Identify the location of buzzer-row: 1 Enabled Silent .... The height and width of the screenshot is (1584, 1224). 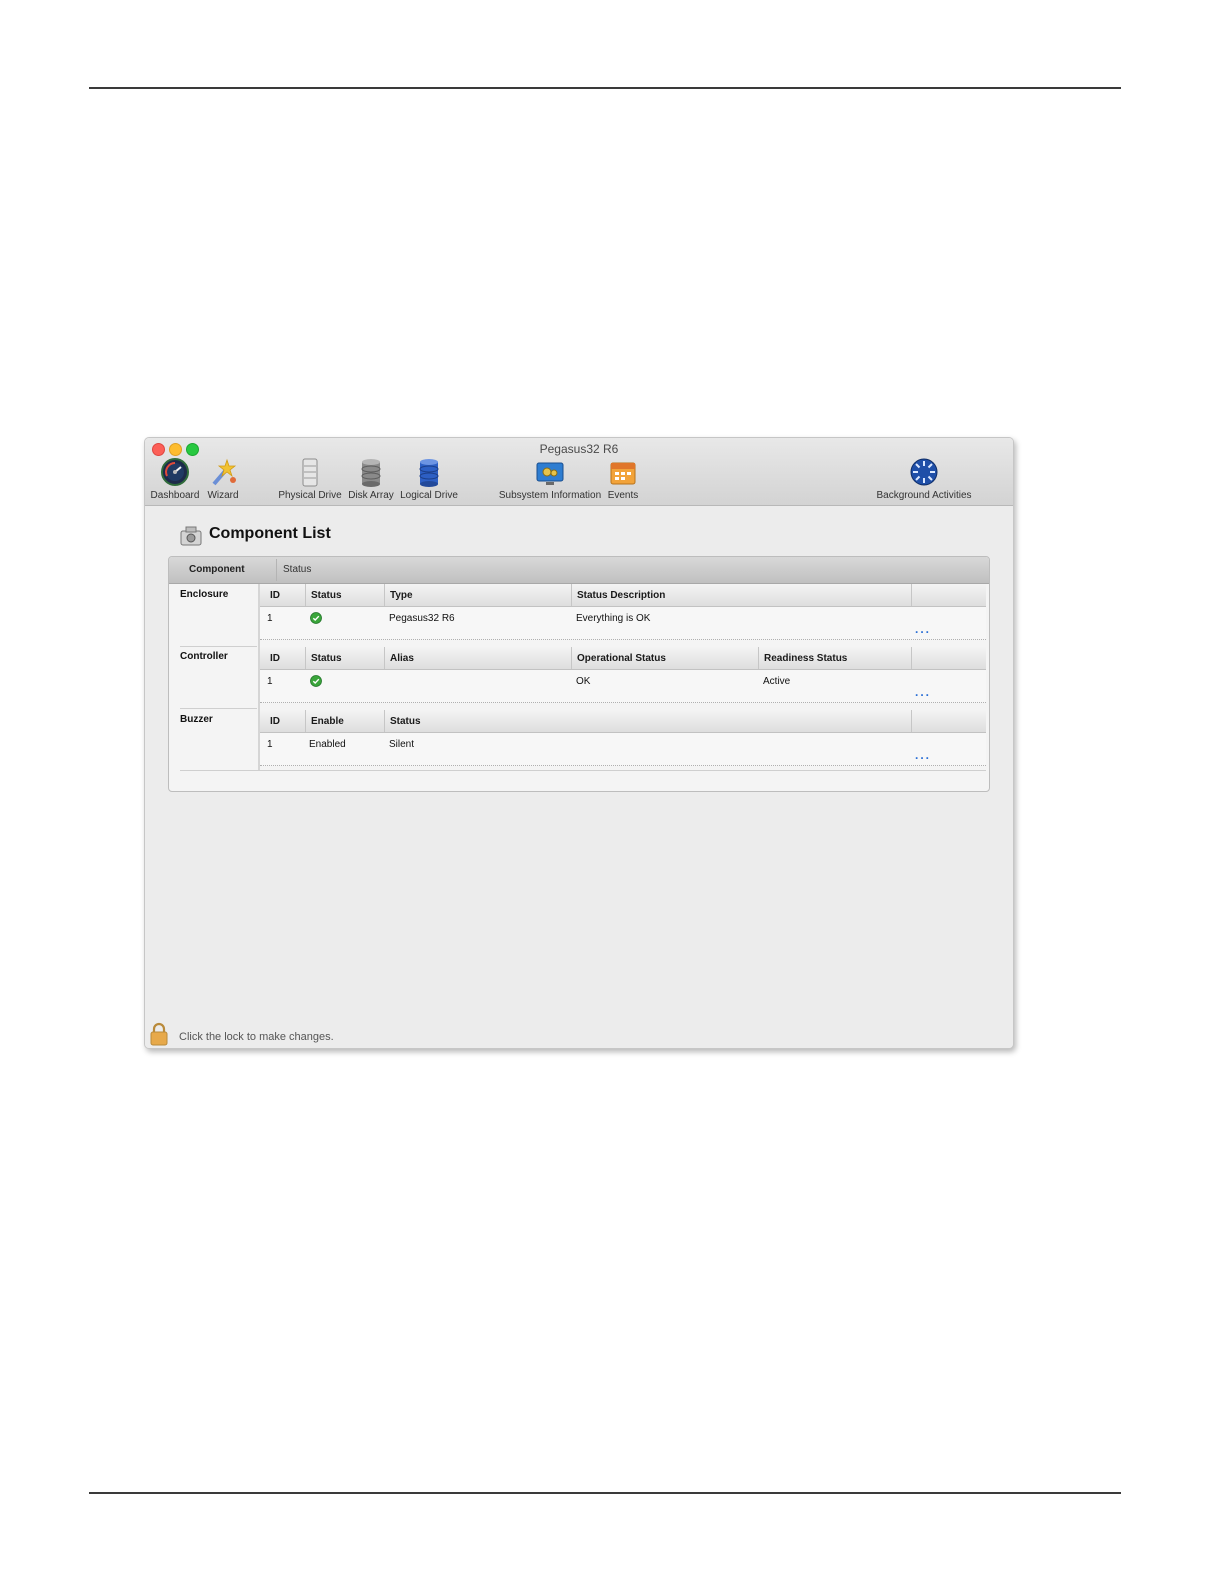
(623, 749).